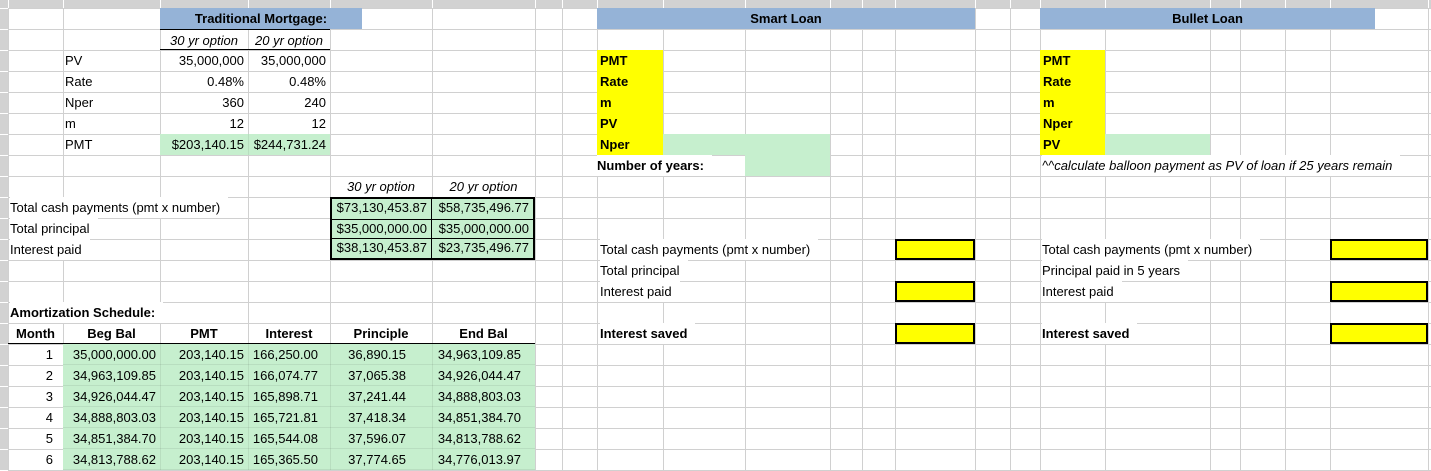 The width and height of the screenshot is (1431, 471). Describe the element at coordinates (381, 375) in the screenshot. I see `amort-cell: 37,065.38` at that location.